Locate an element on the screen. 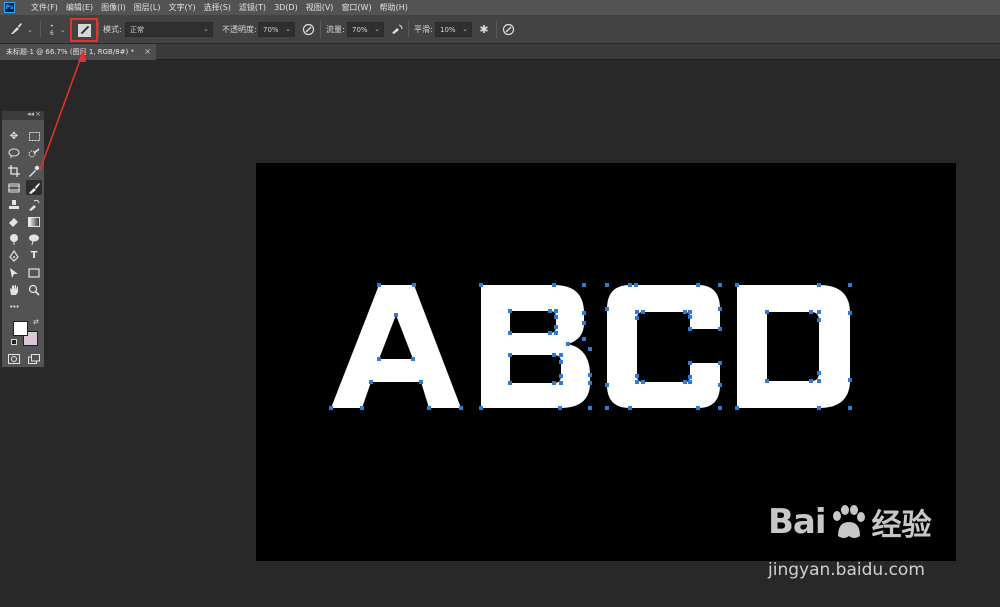 This screenshot has width=1000, height=607. lasso-tool-icon is located at coordinates (14, 153).